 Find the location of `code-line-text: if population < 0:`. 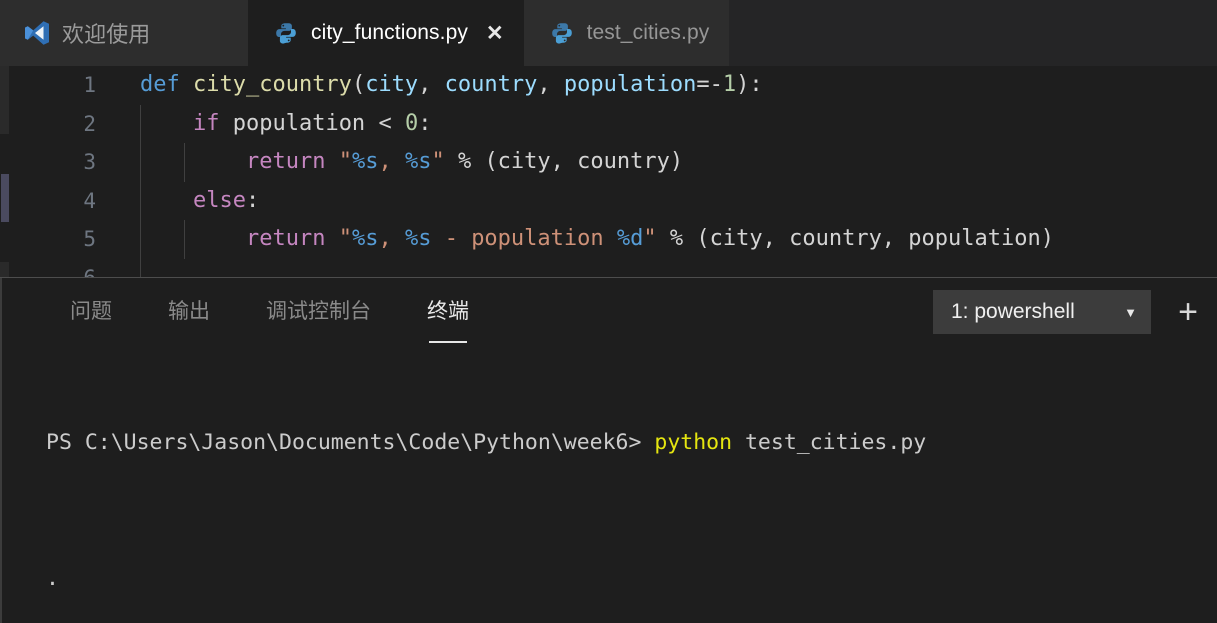

code-line-text: if population < 0: is located at coordinates (285, 124).